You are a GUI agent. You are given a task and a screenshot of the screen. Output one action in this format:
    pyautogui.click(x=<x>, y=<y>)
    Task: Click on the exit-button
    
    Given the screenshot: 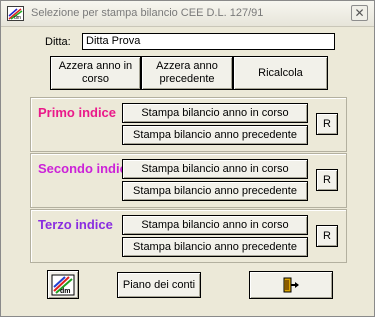 What is the action you would take?
    pyautogui.click(x=291, y=285)
    